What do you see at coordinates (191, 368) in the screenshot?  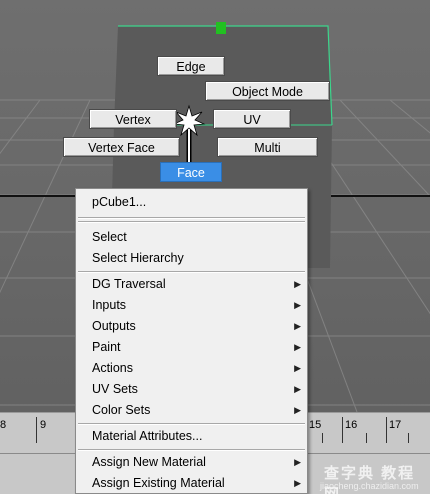 I see `menu-item-actions: Actions ▶` at bounding box center [191, 368].